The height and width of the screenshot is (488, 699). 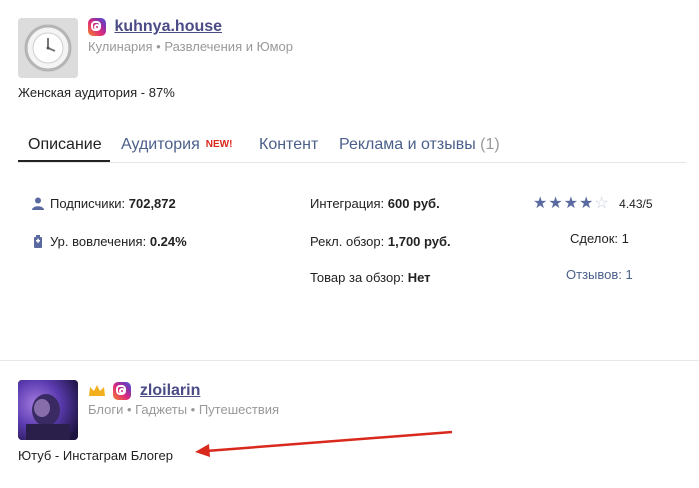 What do you see at coordinates (347, 203) in the screenshot?
I see `integration-label: Интеграция:` at bounding box center [347, 203].